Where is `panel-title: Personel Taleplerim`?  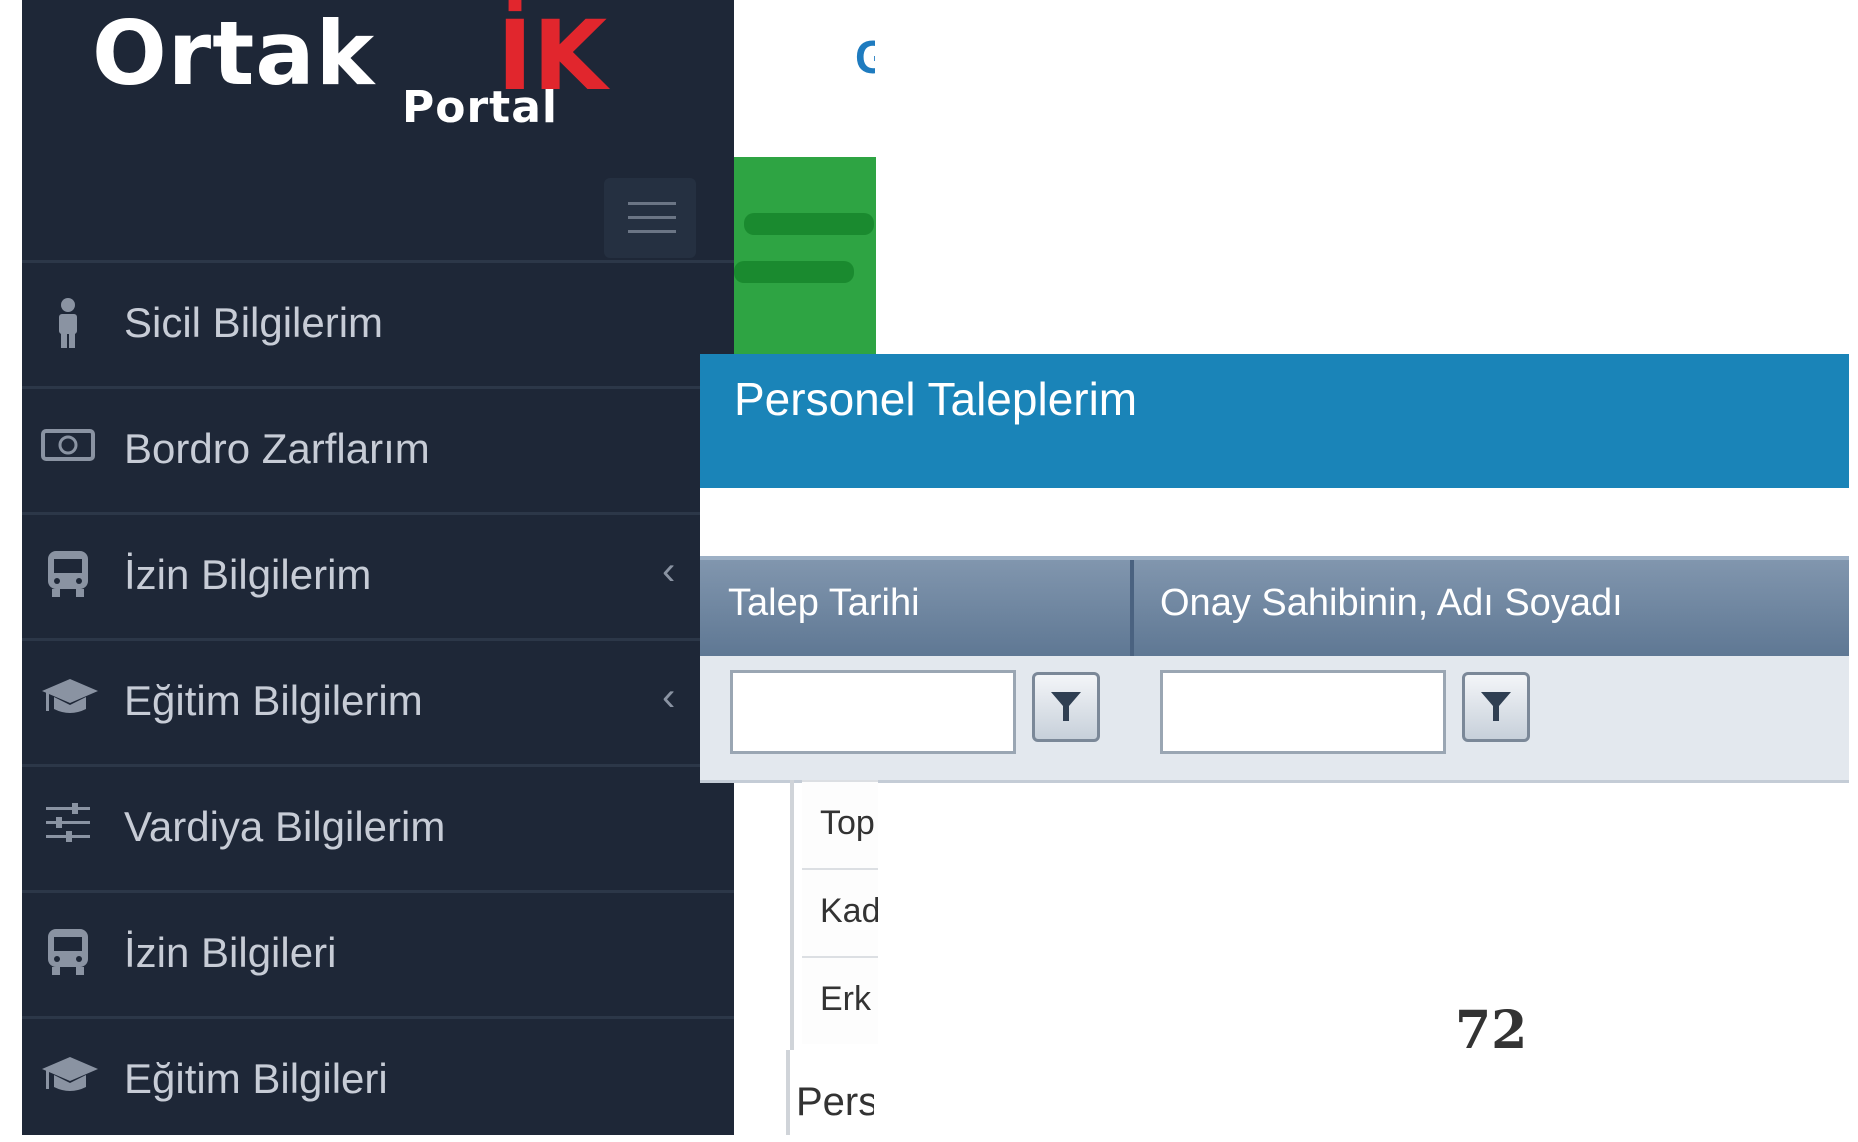
panel-title: Personel Taleplerim is located at coordinates (936, 399).